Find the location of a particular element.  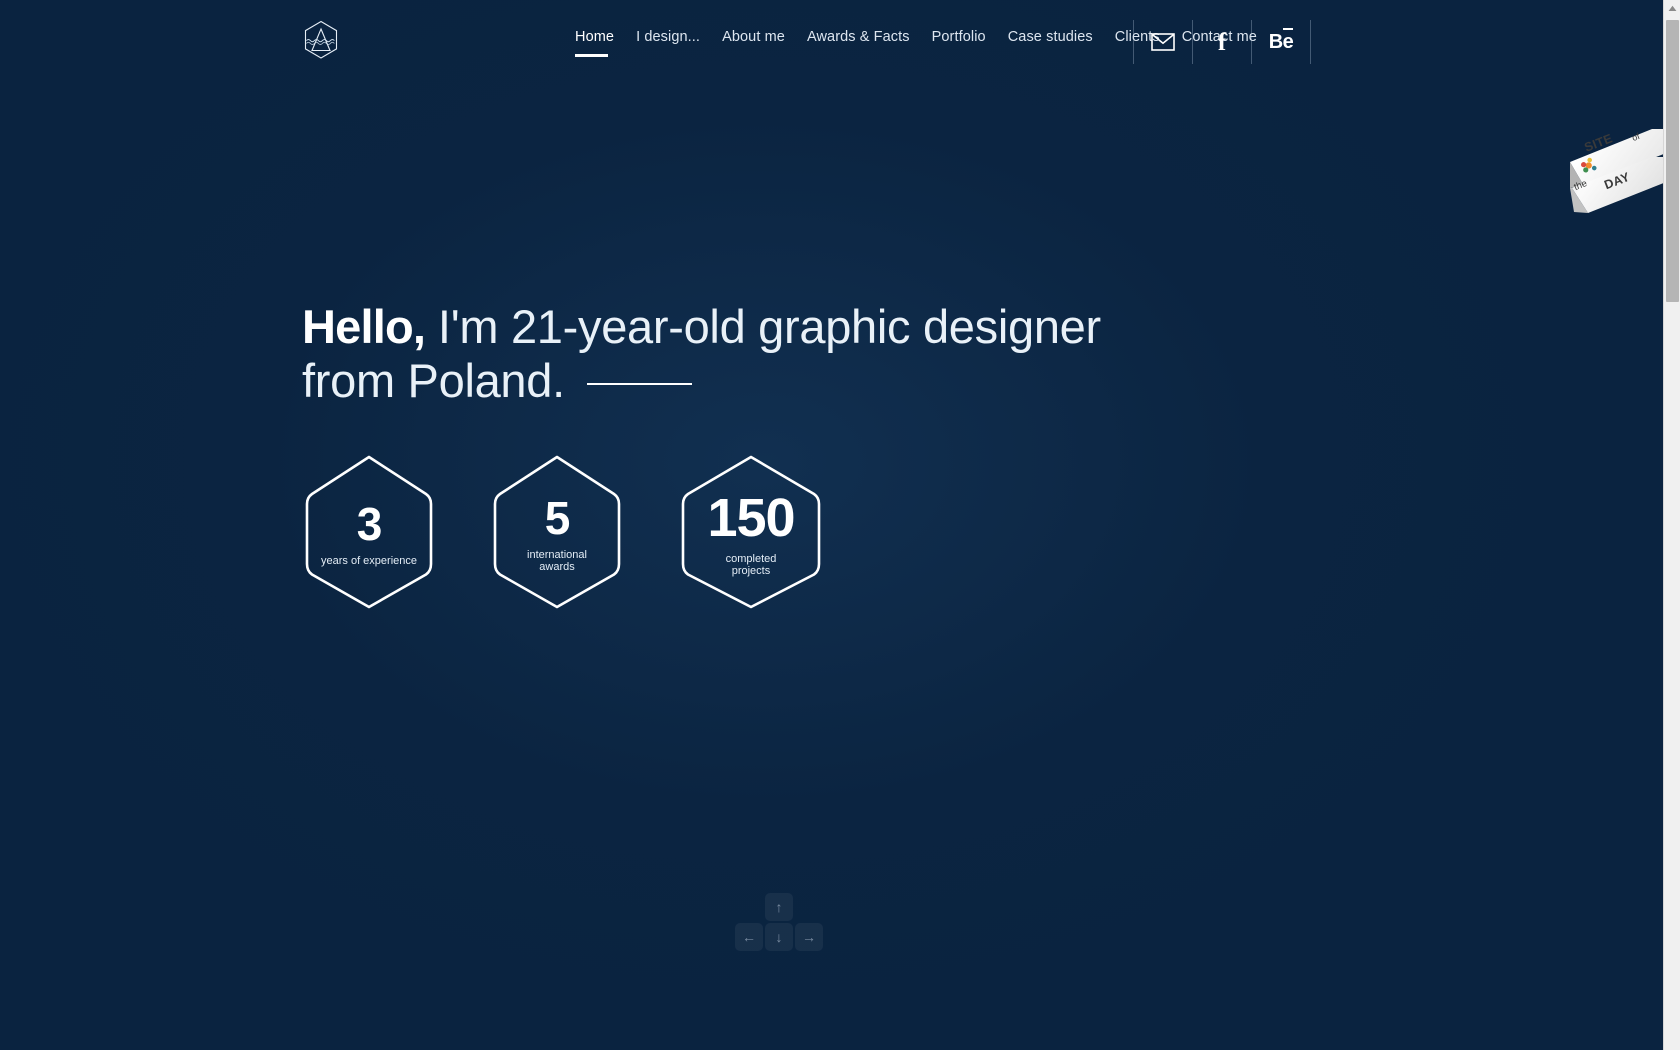

nav-item-case-studies: Case studies is located at coordinates (1050, 37).